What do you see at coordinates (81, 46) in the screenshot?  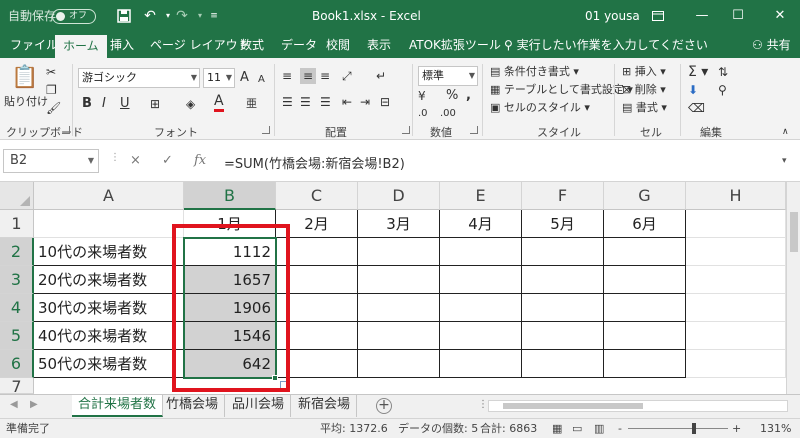 I see `tab-home: ホーム` at bounding box center [81, 46].